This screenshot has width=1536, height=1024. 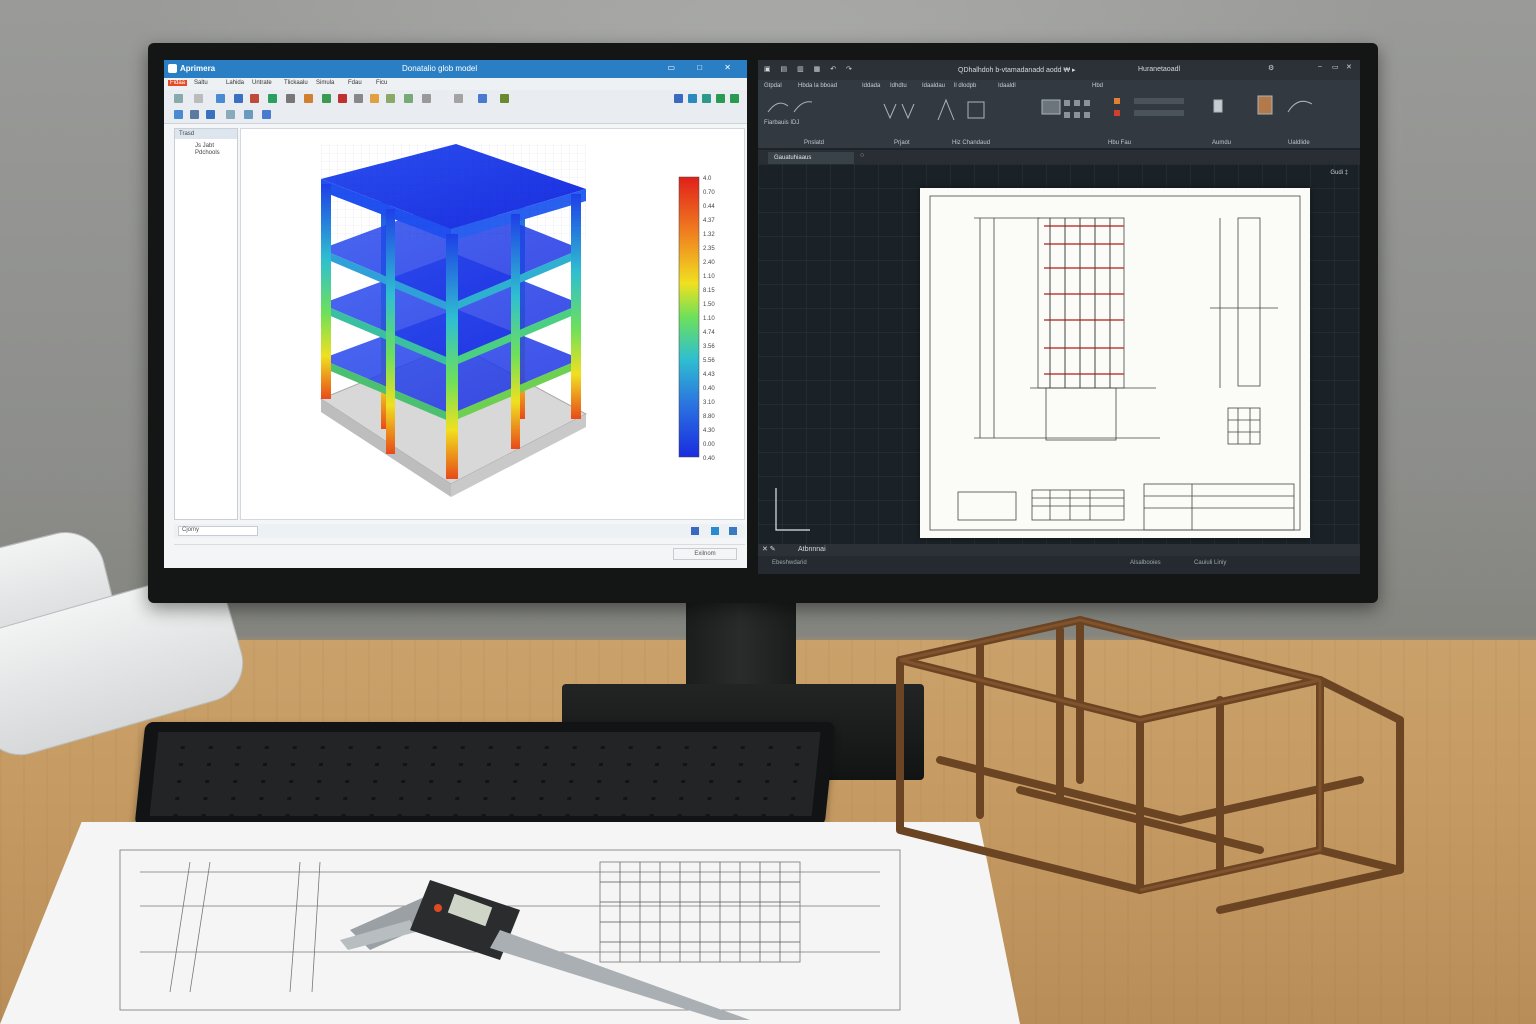 I want to click on menu-item: Ficu, so click(x=381, y=83).